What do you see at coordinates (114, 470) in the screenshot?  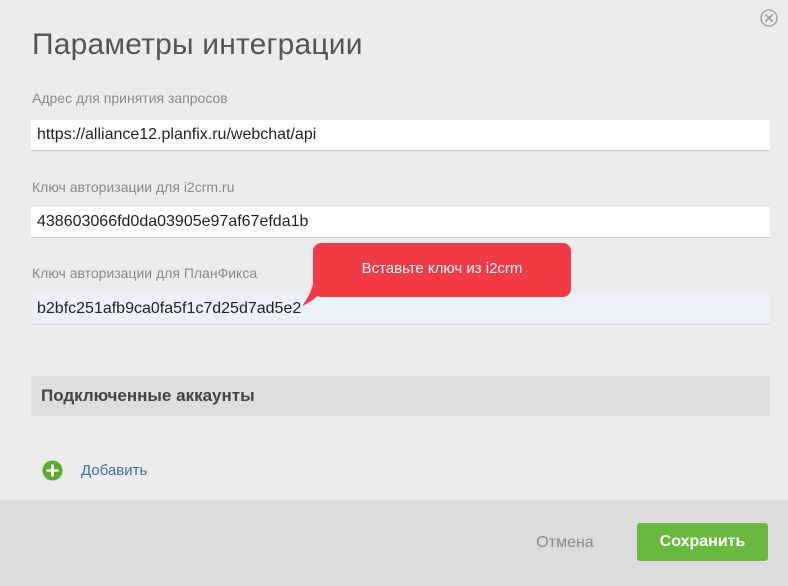 I see `add-account-label: Добавить` at bounding box center [114, 470].